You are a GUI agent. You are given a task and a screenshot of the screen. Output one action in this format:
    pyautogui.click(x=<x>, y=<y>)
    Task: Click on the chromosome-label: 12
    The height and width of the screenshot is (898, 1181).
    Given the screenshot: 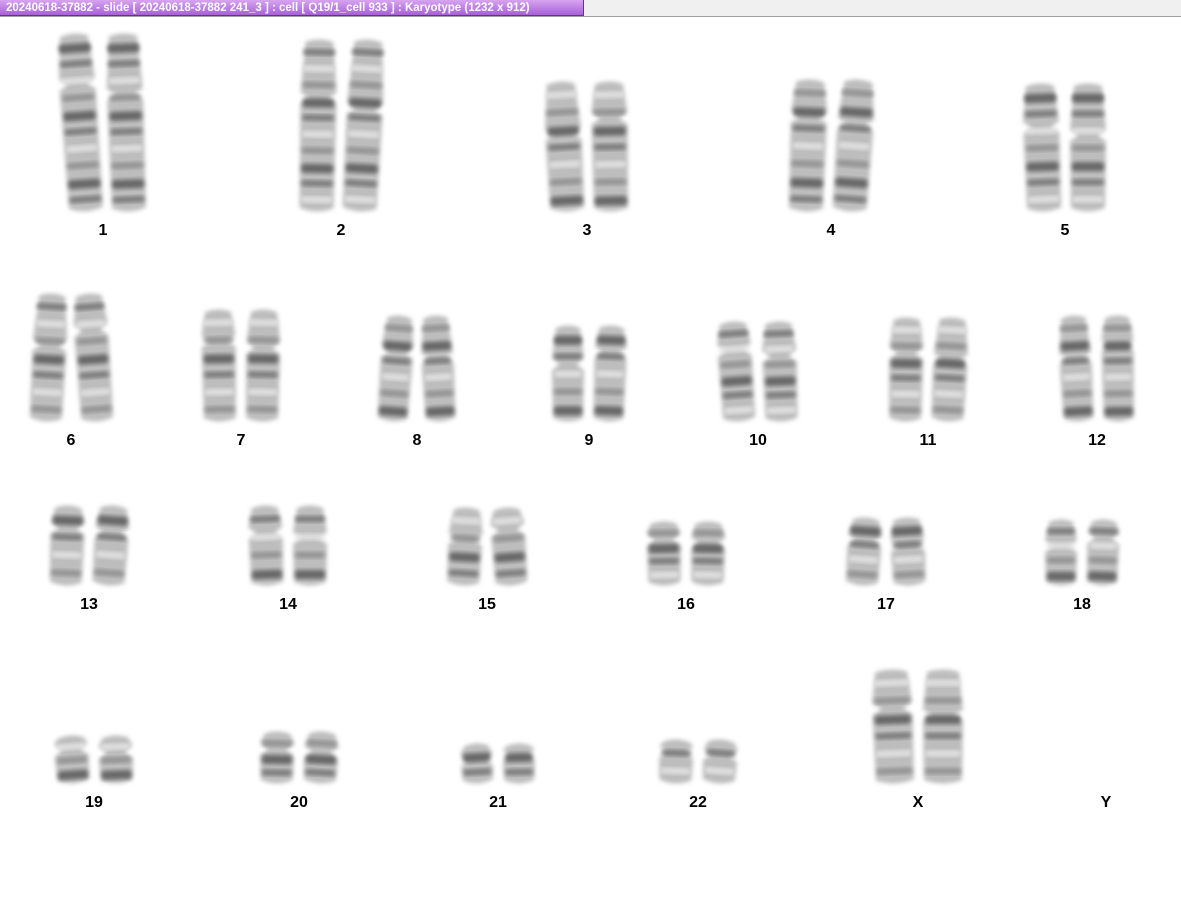 What is the action you would take?
    pyautogui.click(x=1097, y=440)
    